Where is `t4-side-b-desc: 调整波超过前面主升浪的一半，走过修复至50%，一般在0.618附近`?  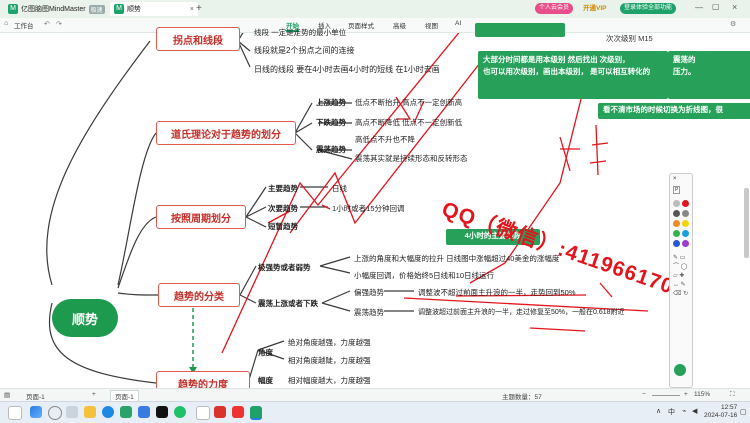 t4-side-b-desc: 调整波超过前面主升浪的一半，走过修复至50%，一般在0.618附近 is located at coordinates (521, 312).